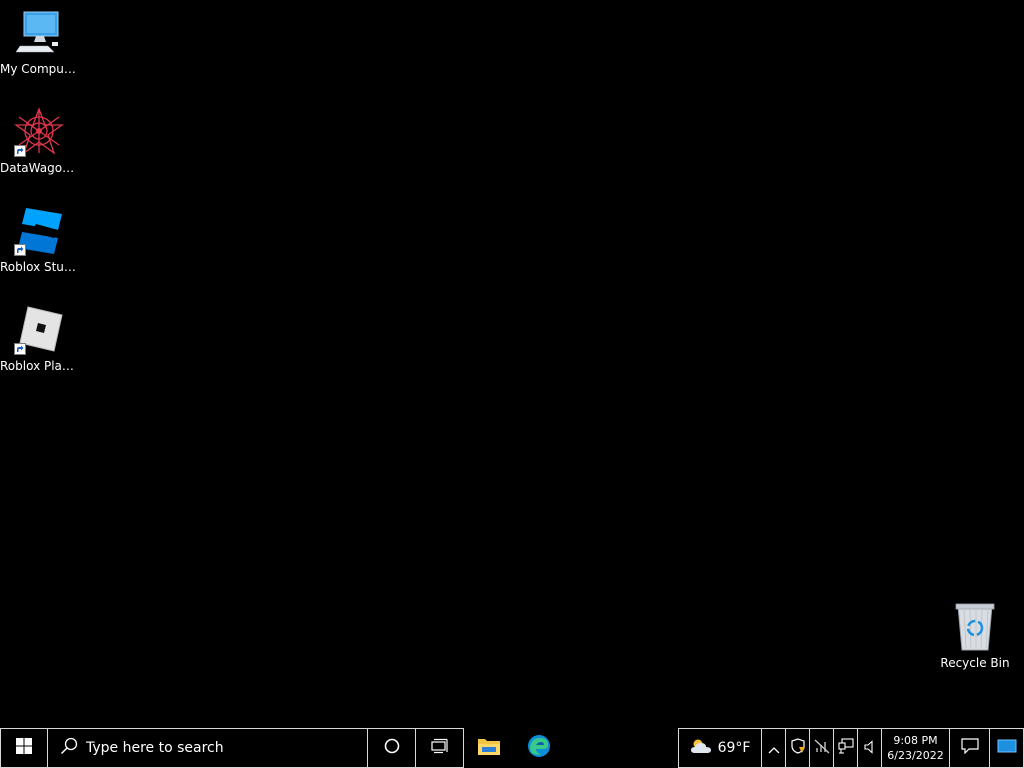  Describe the element at coordinates (39, 132) in the screenshot. I see `datawagon-icon` at that location.